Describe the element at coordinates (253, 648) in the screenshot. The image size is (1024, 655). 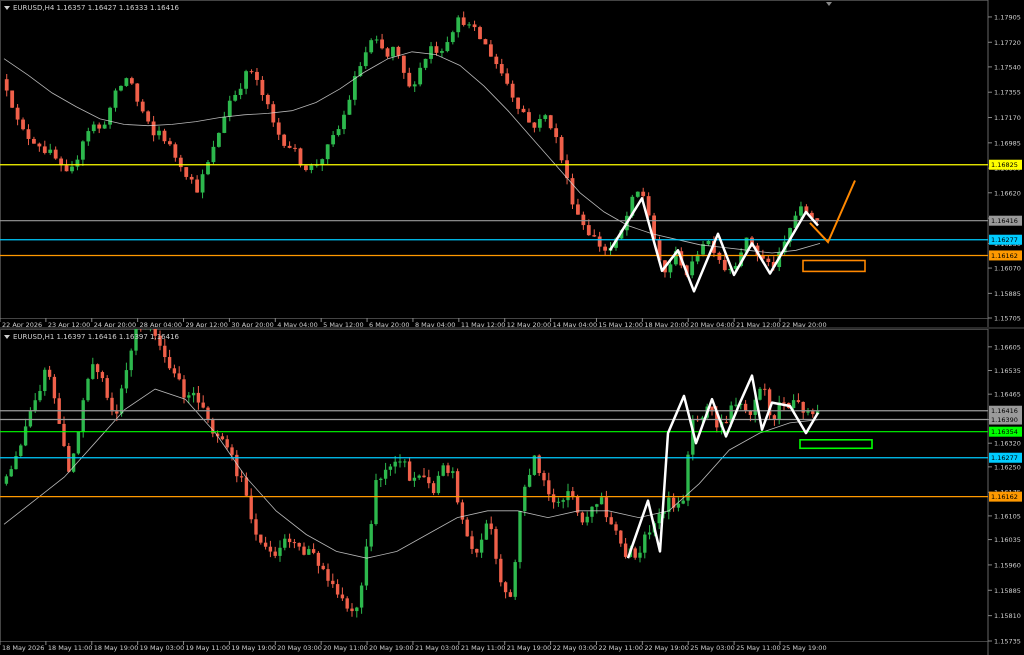
I see `x-tick-label: 19 May 19:00` at that location.